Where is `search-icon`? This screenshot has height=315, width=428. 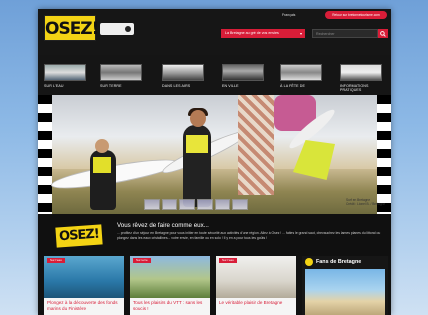
search-icon is located at coordinates (383, 33).